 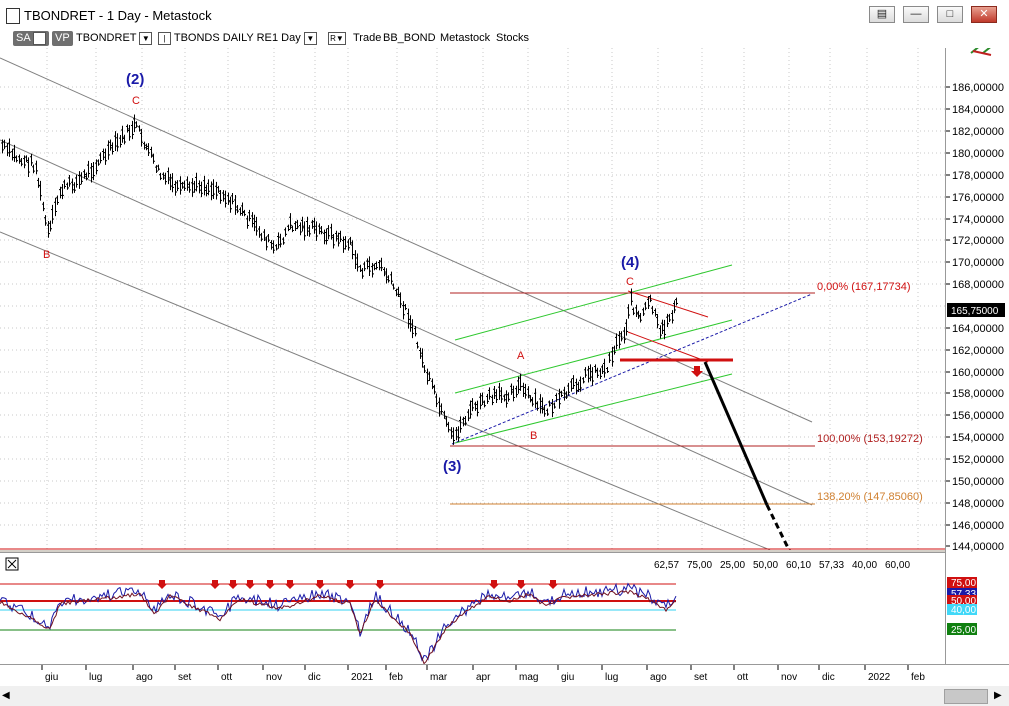 I want to click on horizontal-scrollbar: ◀ ▶, so click(x=504, y=696).